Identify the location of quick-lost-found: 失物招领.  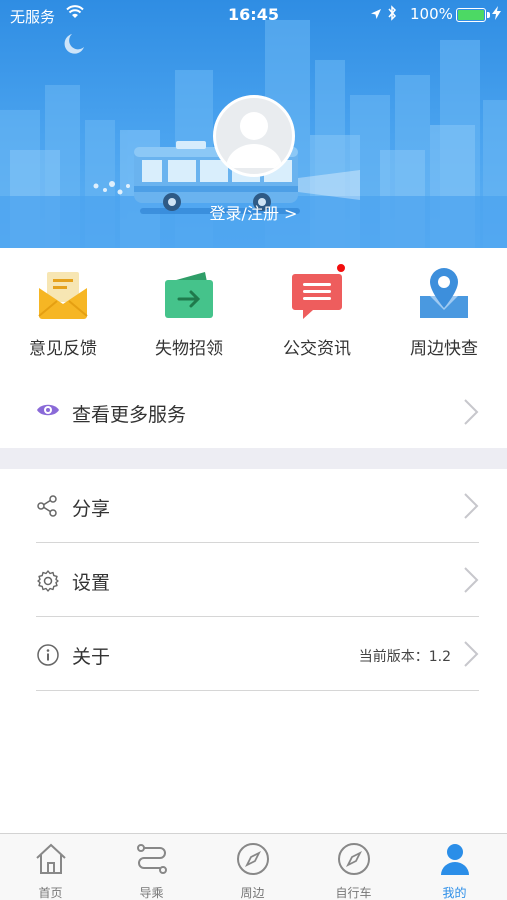
(189, 312).